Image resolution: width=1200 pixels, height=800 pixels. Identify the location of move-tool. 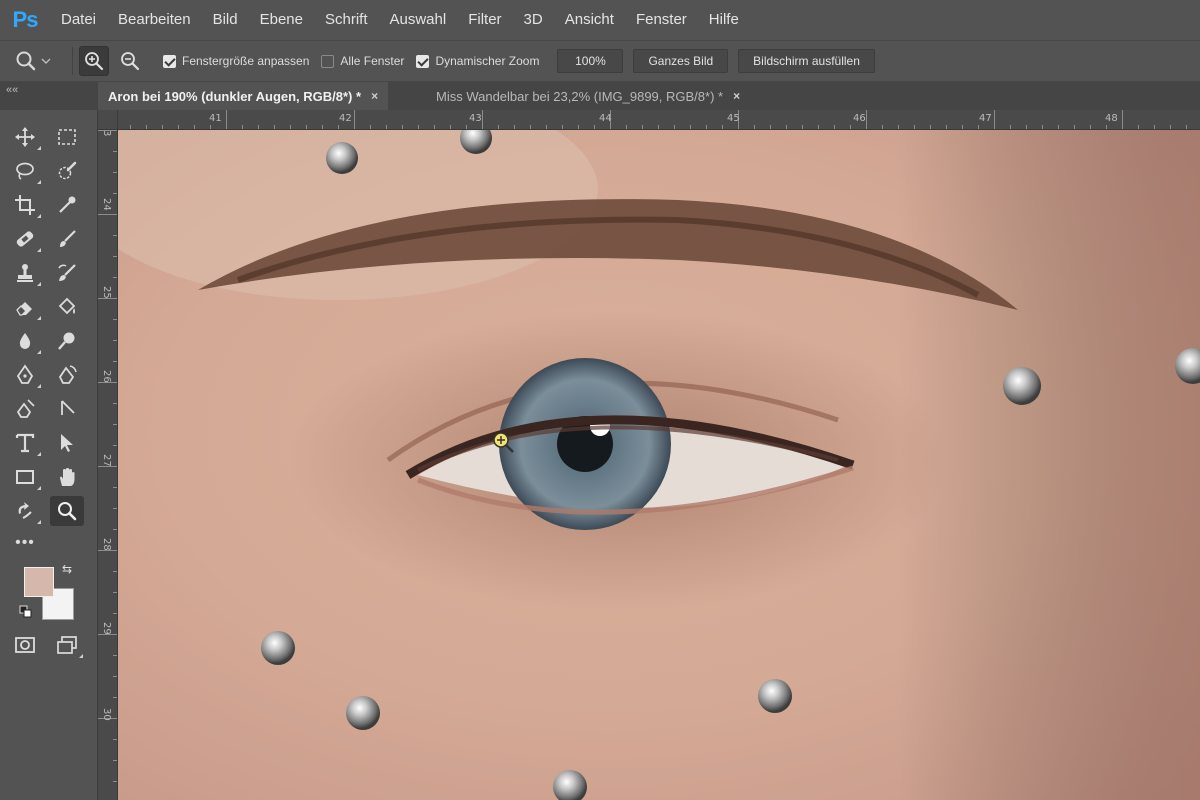
(25, 137).